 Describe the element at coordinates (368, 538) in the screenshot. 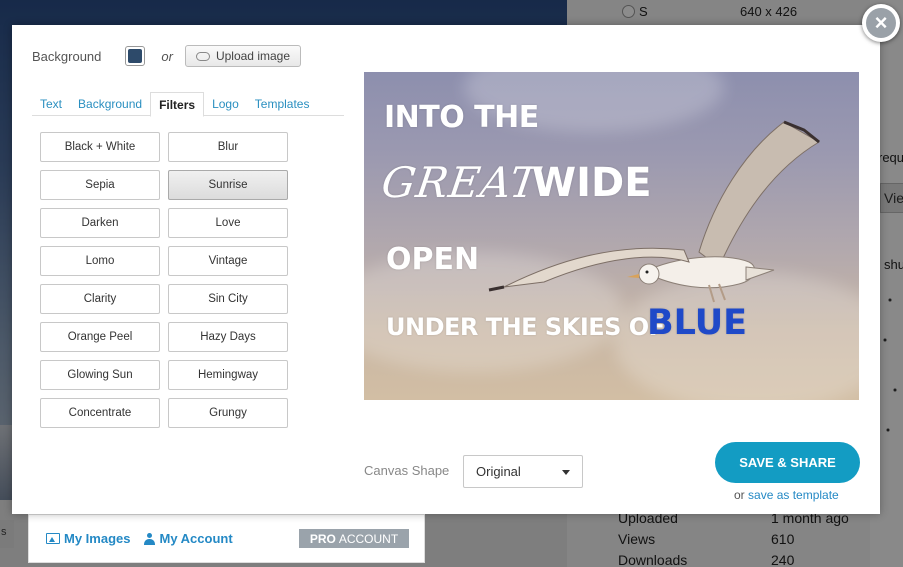

I see `account-label: ACCOUNT` at that location.